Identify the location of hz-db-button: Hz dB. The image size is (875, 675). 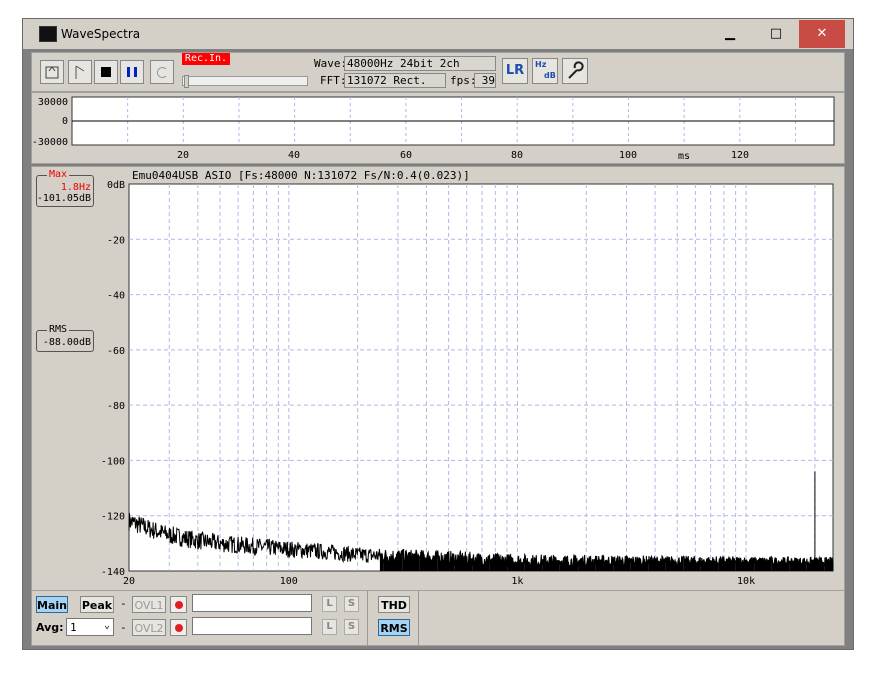
(545, 71).